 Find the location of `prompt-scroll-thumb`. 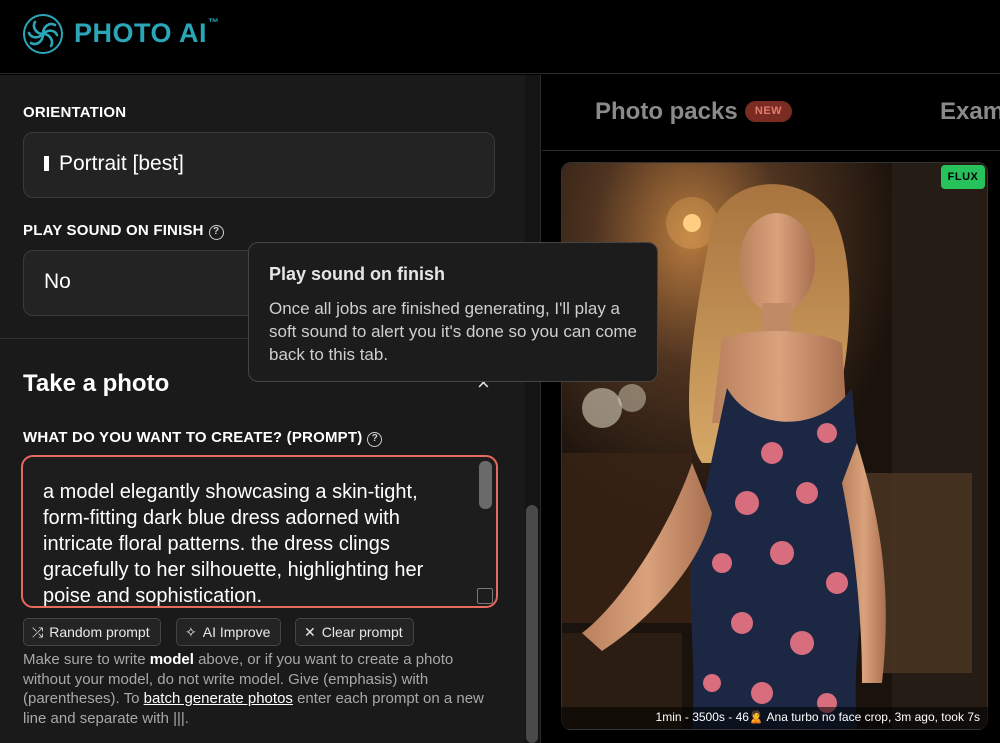

prompt-scroll-thumb is located at coordinates (485, 485).